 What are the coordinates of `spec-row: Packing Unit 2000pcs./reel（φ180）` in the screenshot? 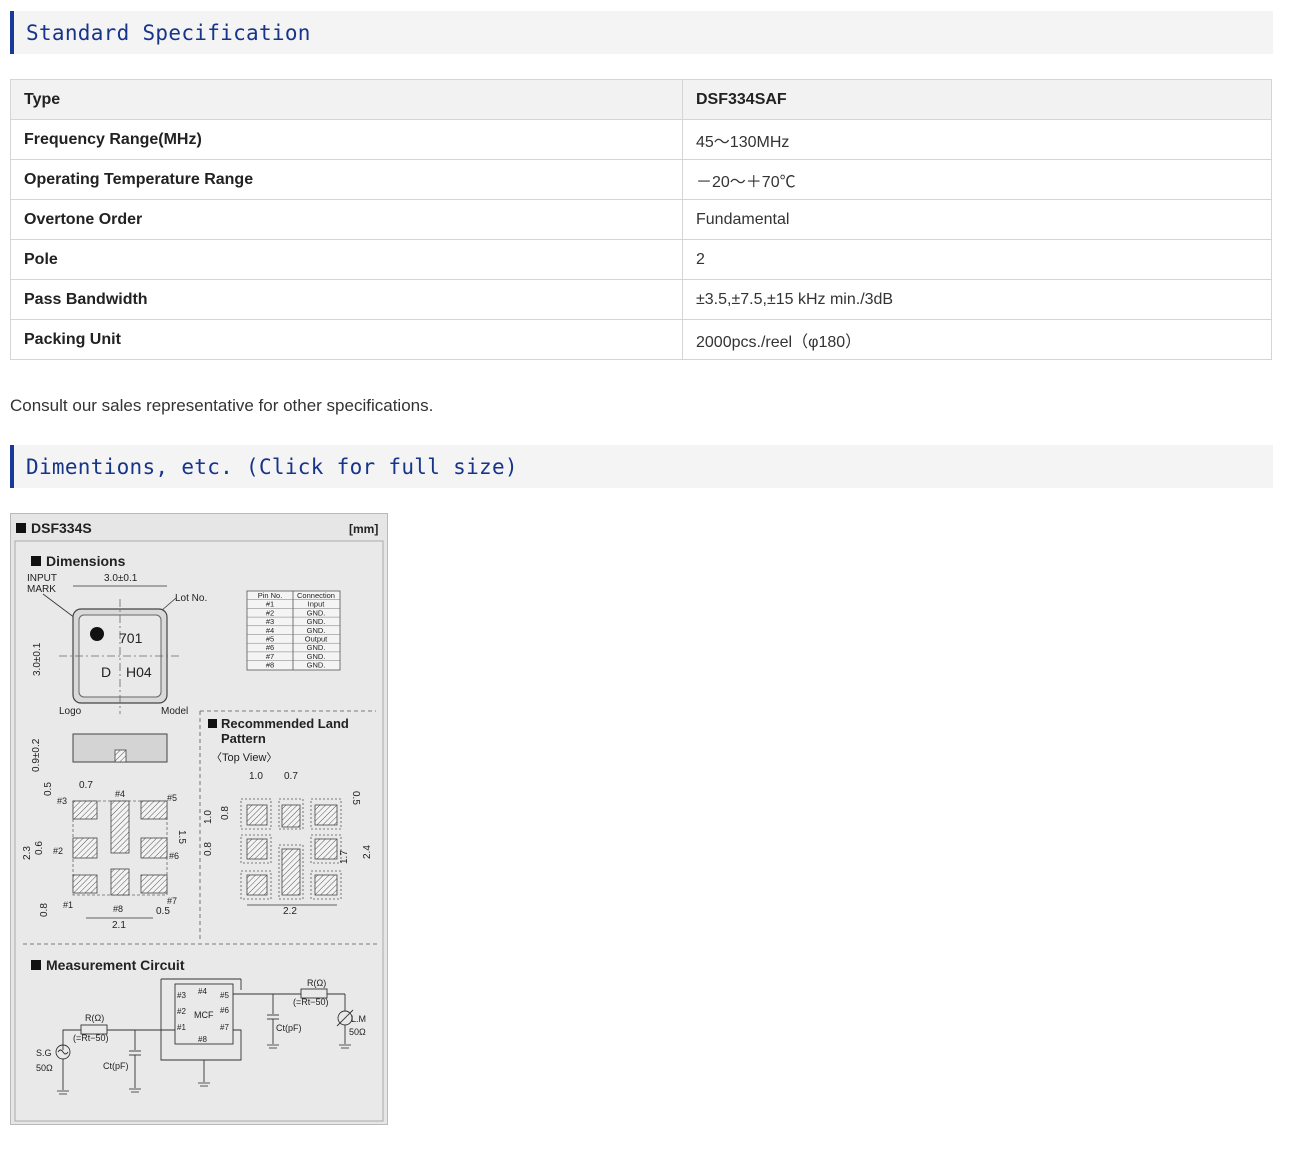 It's located at (641, 339).